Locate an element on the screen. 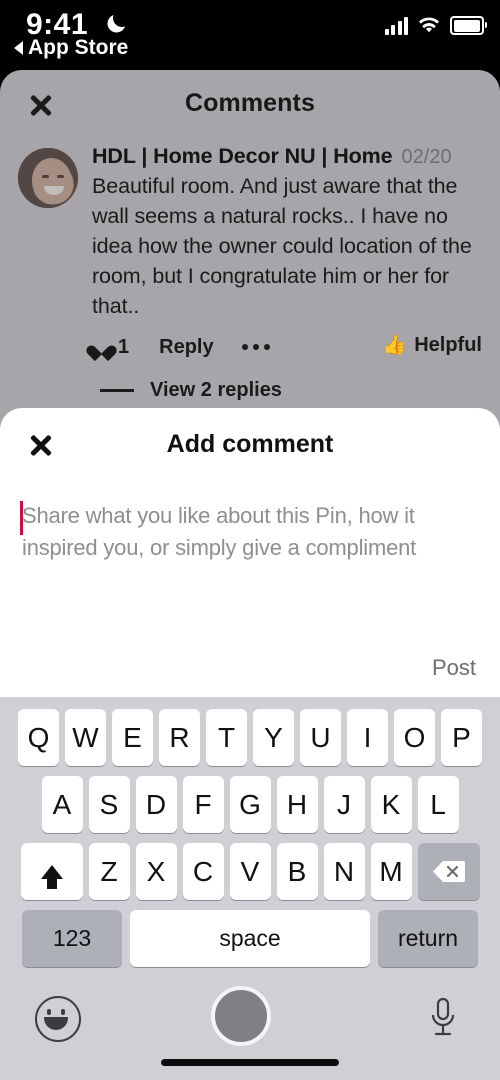 This screenshot has width=500, height=1080. key-a: A is located at coordinates (62, 804).